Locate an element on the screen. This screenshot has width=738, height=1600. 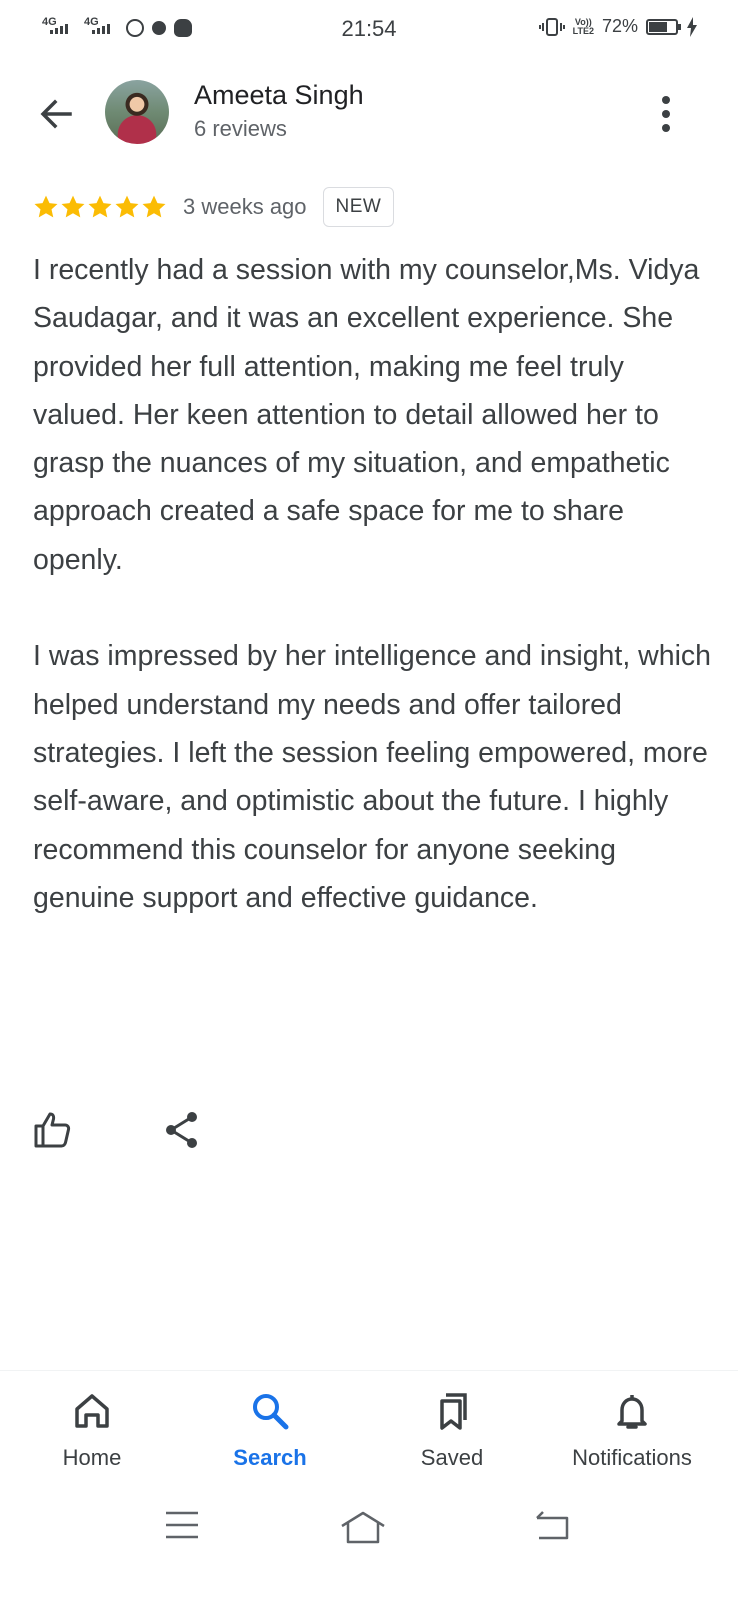
status-right: Vo)) LTE2 72% is located at coordinates (618, 26).